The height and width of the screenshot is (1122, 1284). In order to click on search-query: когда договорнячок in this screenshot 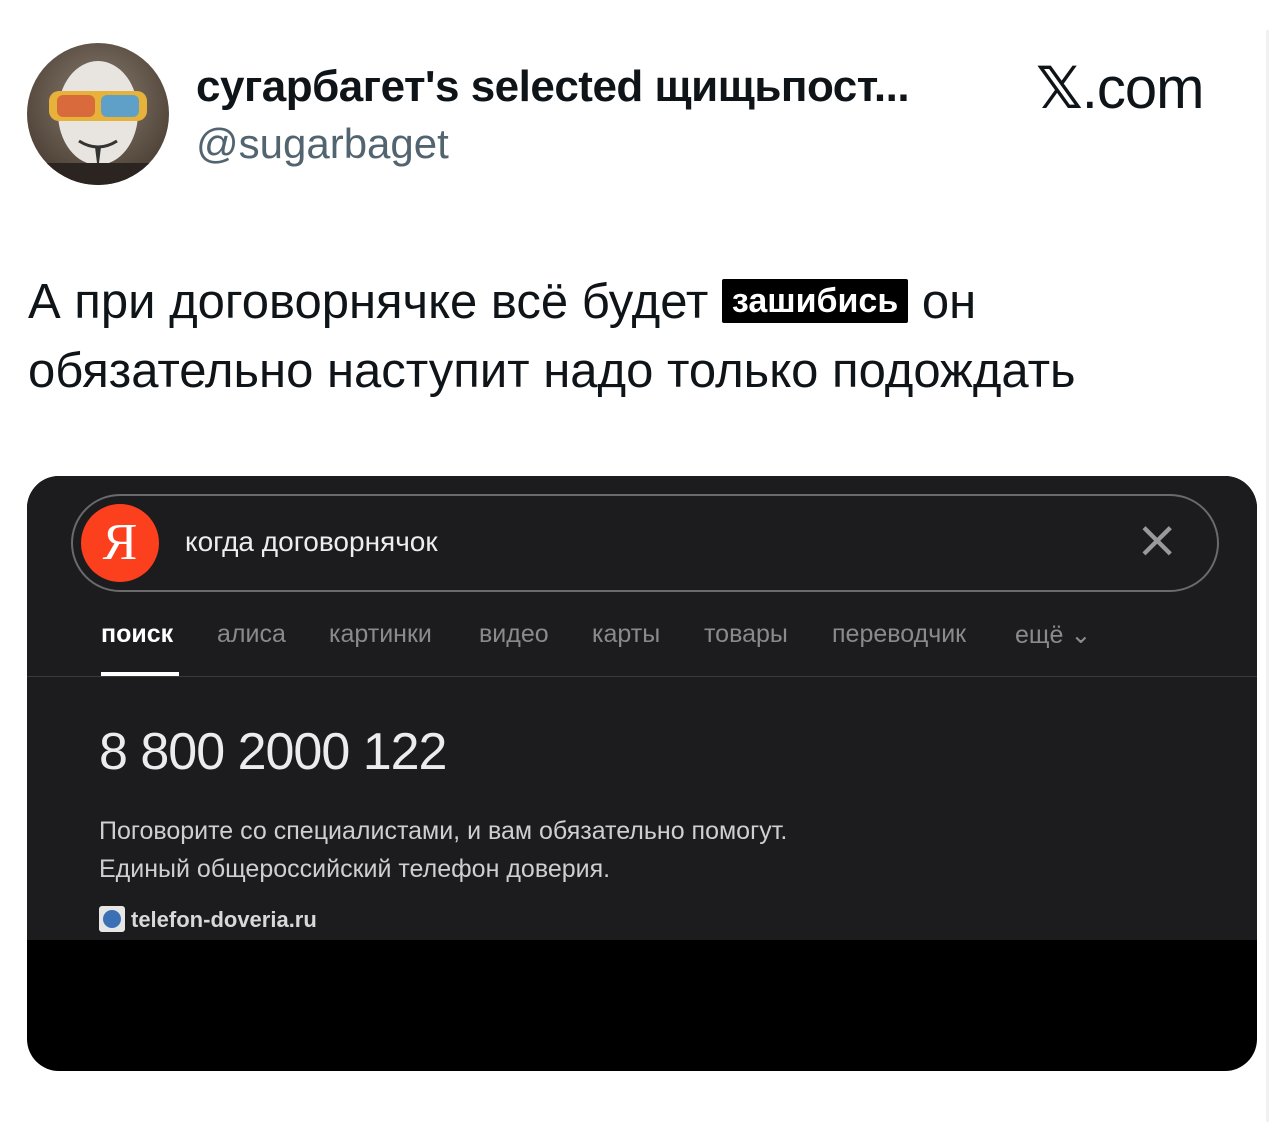, I will do `click(311, 541)`.